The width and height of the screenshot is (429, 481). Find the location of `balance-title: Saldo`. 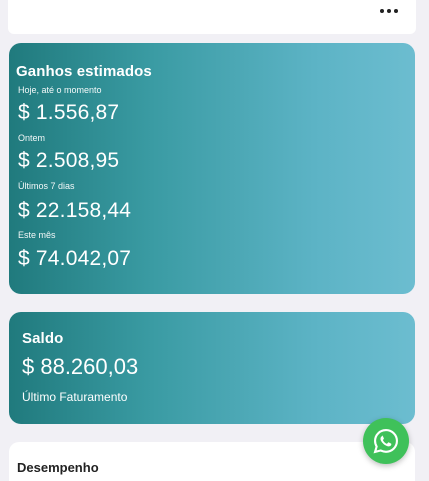

balance-title: Saldo is located at coordinates (43, 338).